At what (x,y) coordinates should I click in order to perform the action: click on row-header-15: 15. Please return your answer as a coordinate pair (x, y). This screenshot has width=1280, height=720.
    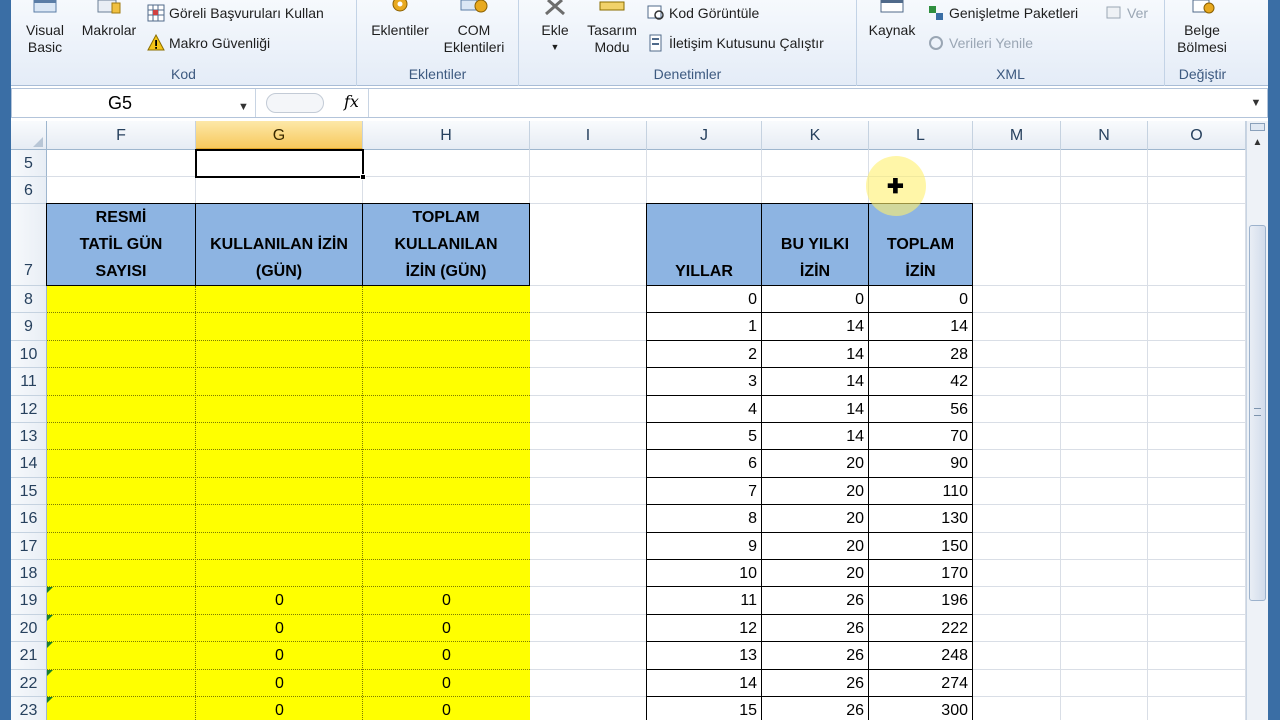
    Looking at the image, I should click on (29, 491).